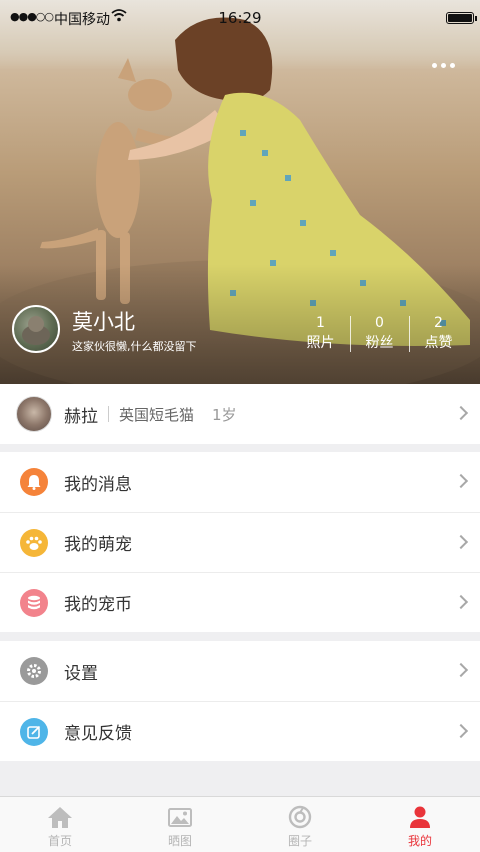  I want to click on menu-item-pets: 我的萌宠, so click(240, 542).